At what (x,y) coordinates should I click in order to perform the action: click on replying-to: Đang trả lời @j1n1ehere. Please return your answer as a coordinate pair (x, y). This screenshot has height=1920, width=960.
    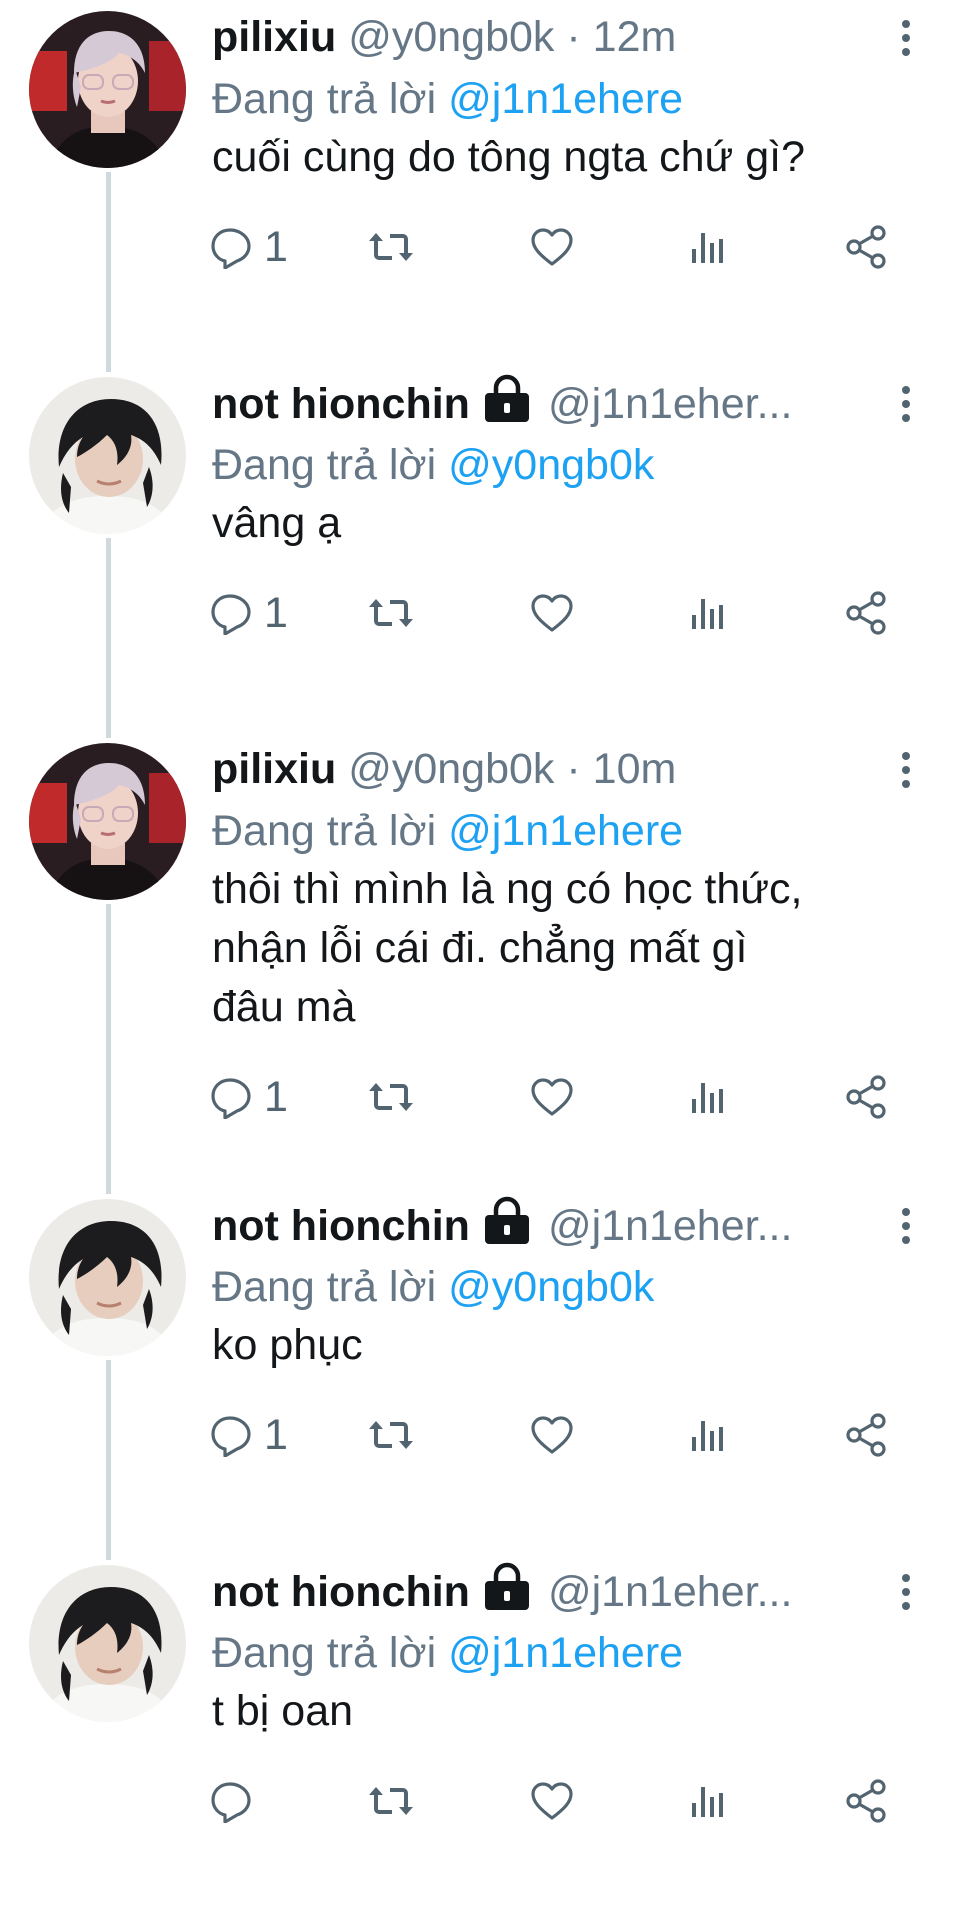
    Looking at the image, I should click on (447, 831).